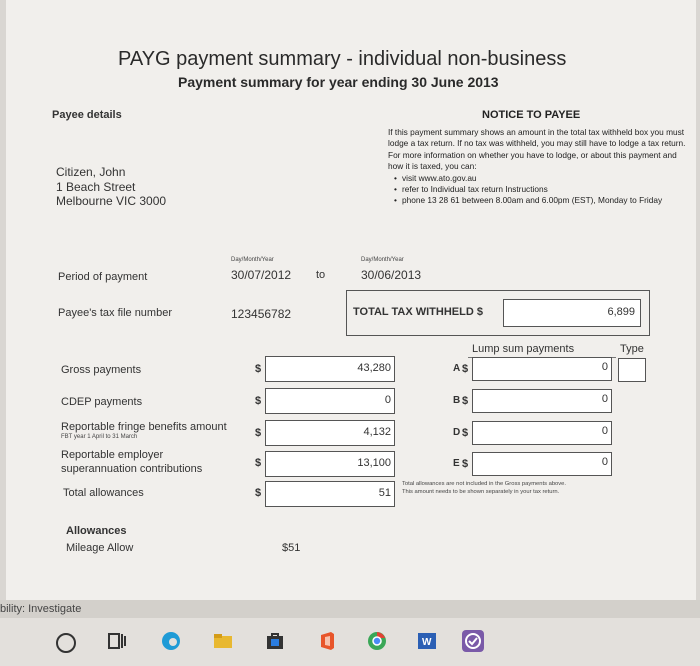 The height and width of the screenshot is (666, 700). I want to click on total-tax-withheld-panel: TOTAL TAX WITHHELD $ 6,899, so click(498, 313).